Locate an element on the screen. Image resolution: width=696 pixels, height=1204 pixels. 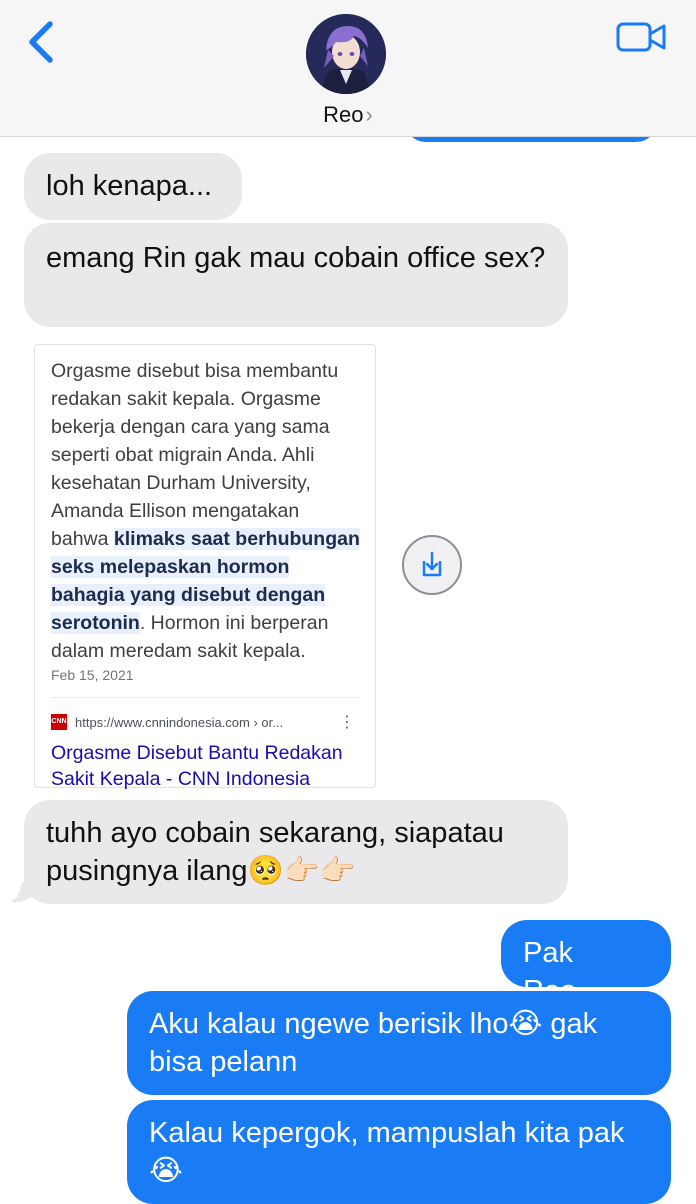
contact-avatar is located at coordinates (346, 54).